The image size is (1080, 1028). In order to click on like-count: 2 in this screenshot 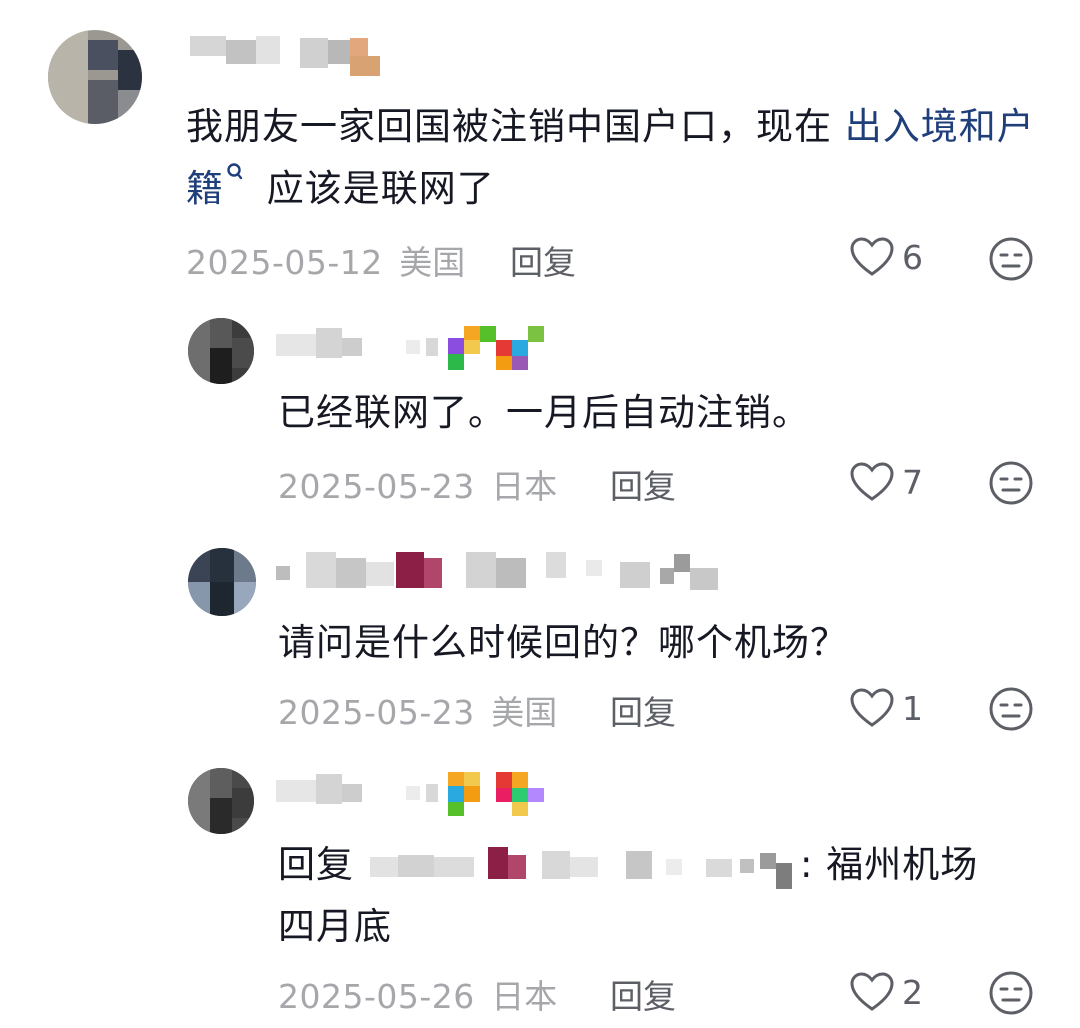, I will do `click(912, 992)`.